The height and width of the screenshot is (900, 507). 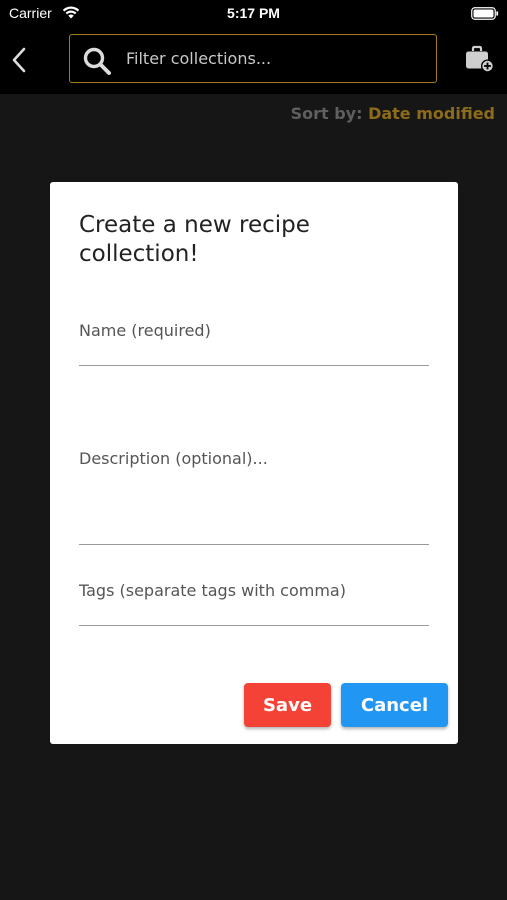 What do you see at coordinates (485, 13) in the screenshot?
I see `battery-icon` at bounding box center [485, 13].